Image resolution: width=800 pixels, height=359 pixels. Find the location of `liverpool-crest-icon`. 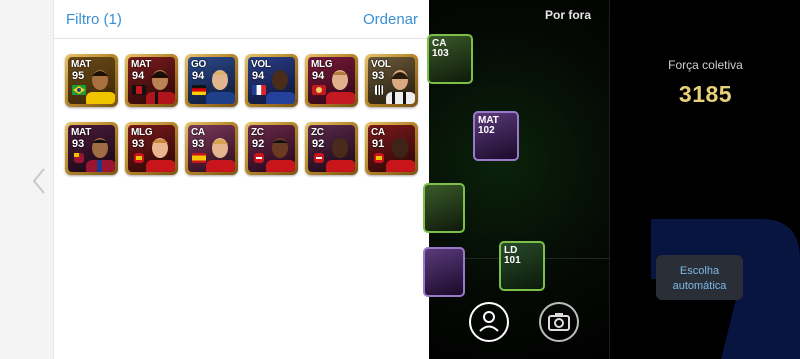

liverpool-crest-icon is located at coordinates (319, 90).